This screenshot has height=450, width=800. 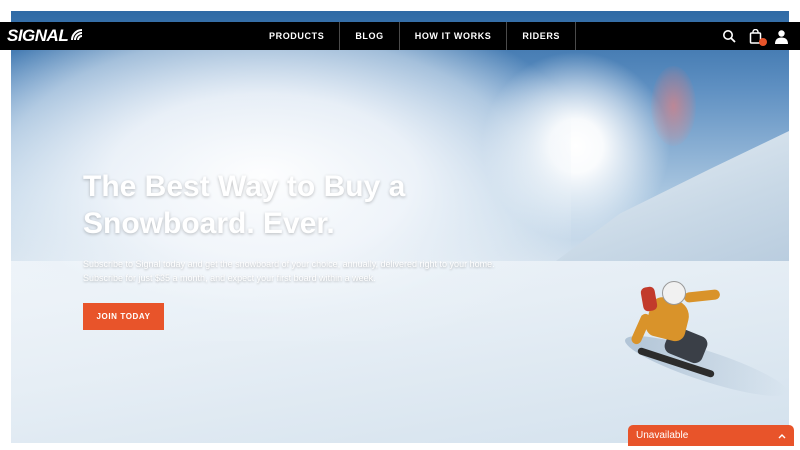 What do you see at coordinates (77, 36) in the screenshot?
I see `logo-mark-icon` at bounding box center [77, 36].